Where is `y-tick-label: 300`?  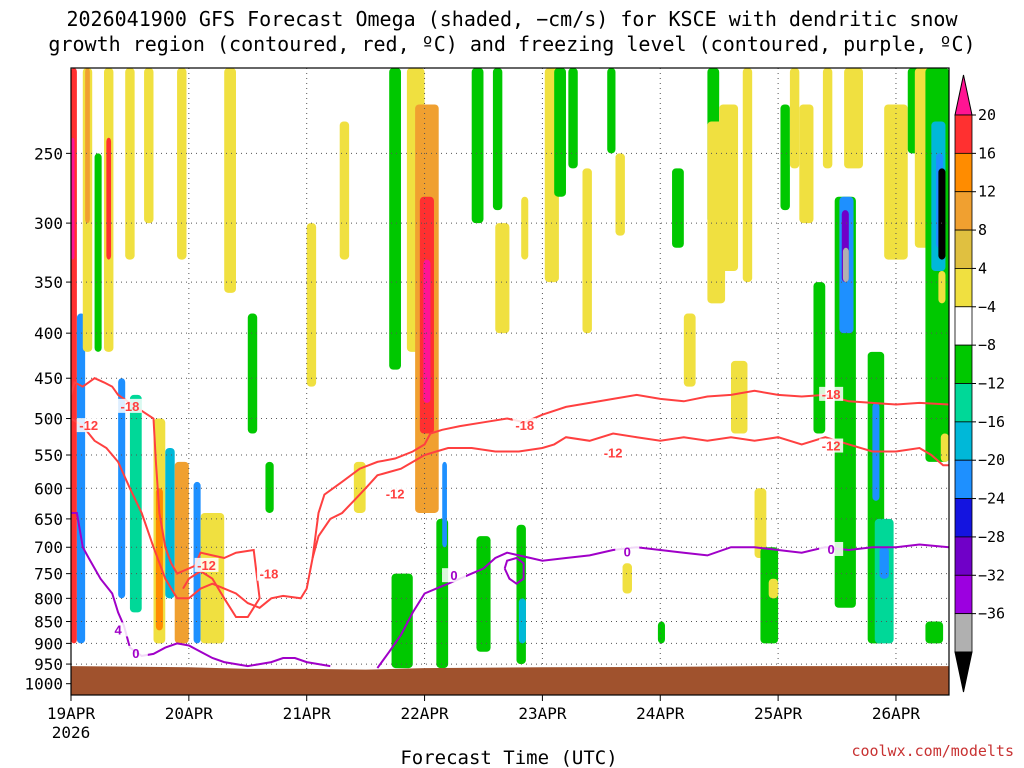
y-tick-label: 300 is located at coordinates (48, 223).